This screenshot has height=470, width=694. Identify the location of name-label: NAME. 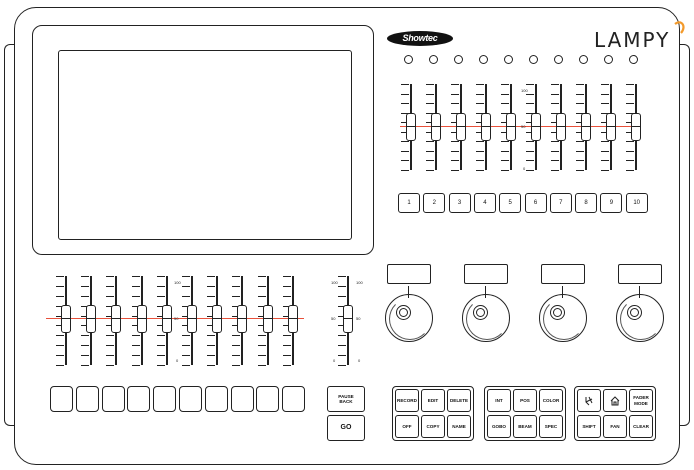
(459, 426).